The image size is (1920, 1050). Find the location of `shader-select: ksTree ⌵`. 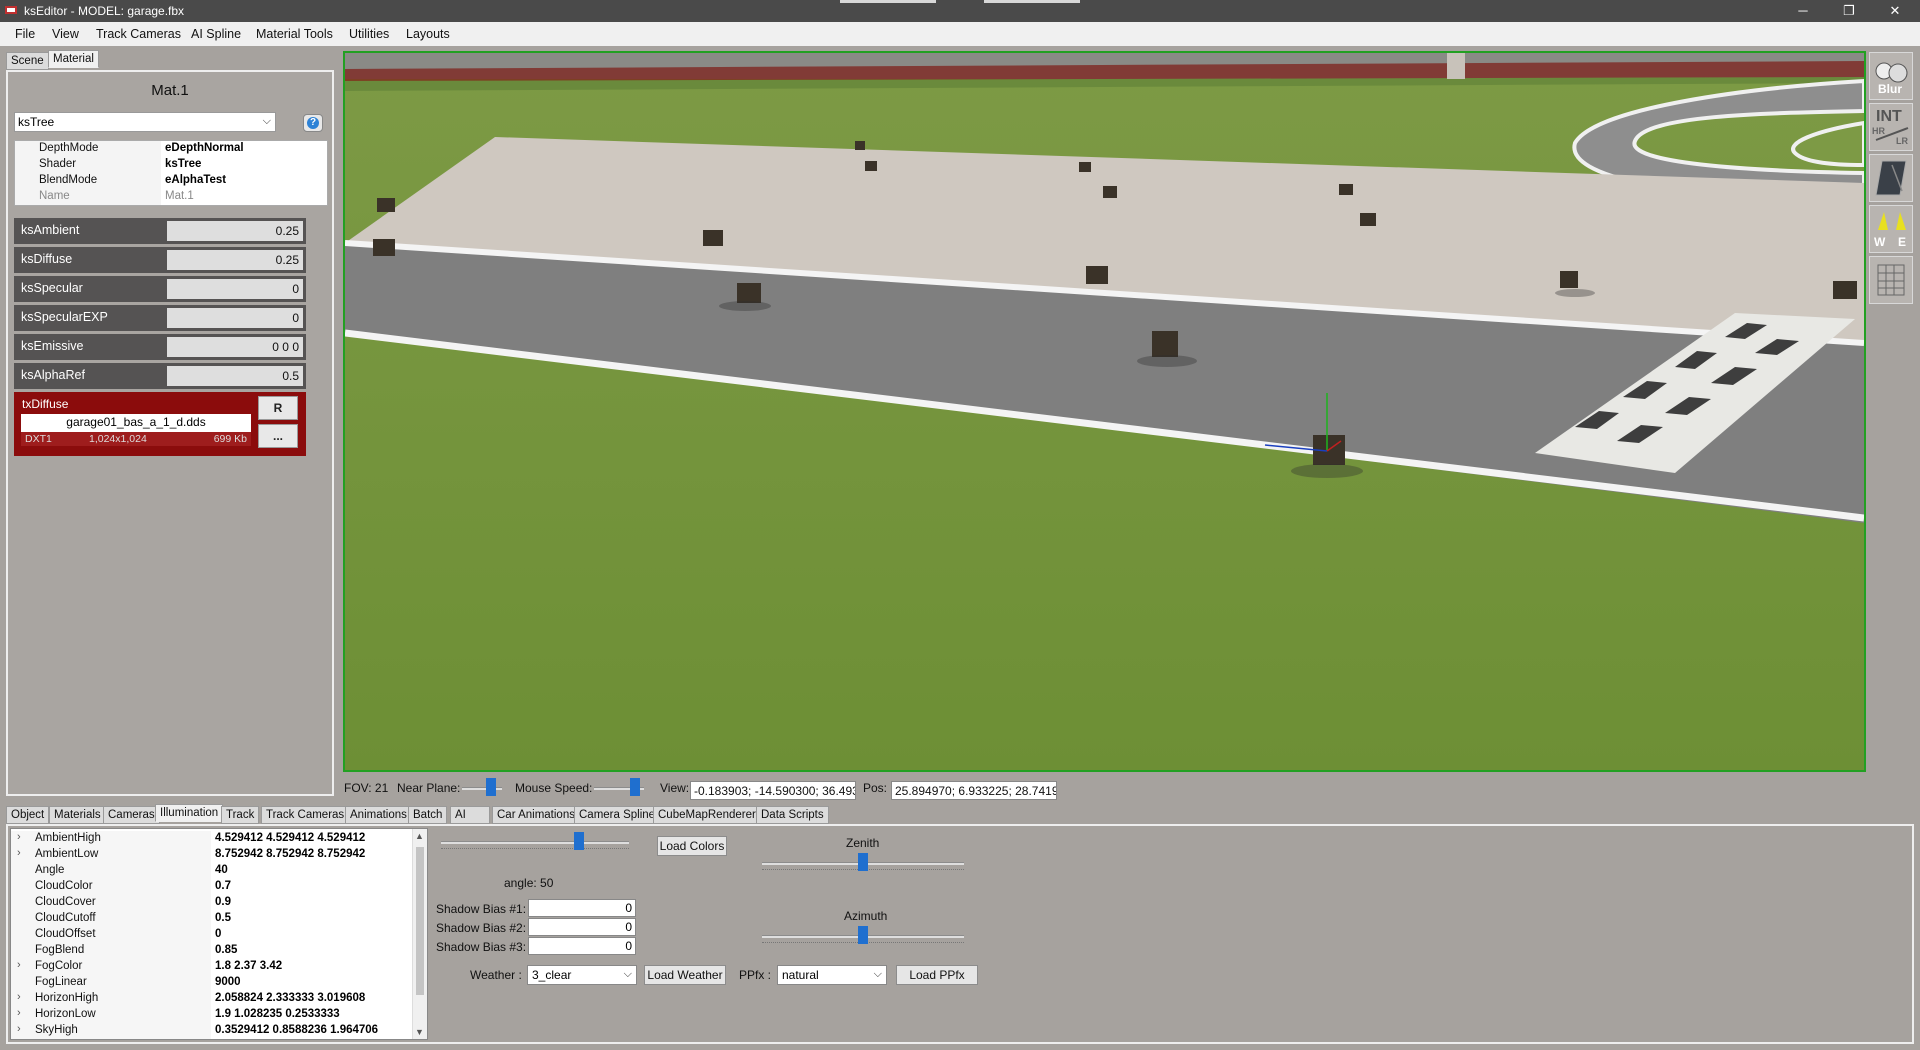

shader-select: ksTree ⌵ is located at coordinates (145, 122).